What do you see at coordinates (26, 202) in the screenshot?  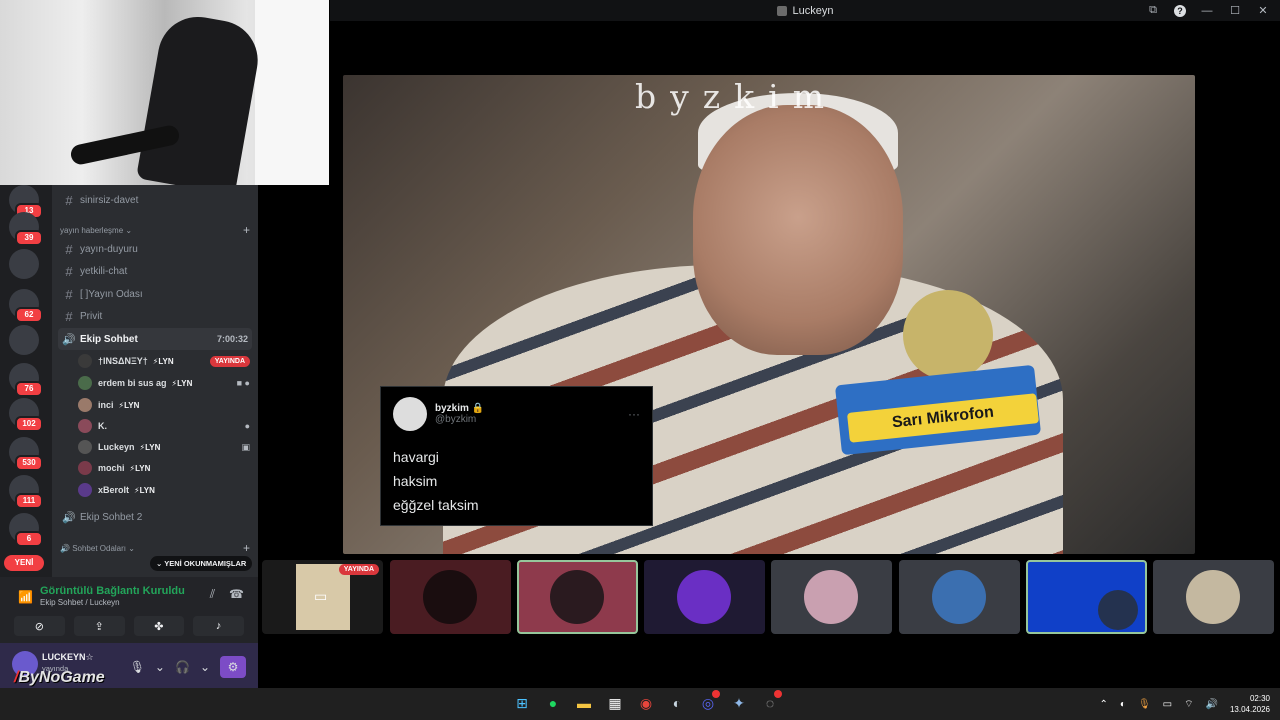 I see `server-icon: 13` at bounding box center [26, 202].